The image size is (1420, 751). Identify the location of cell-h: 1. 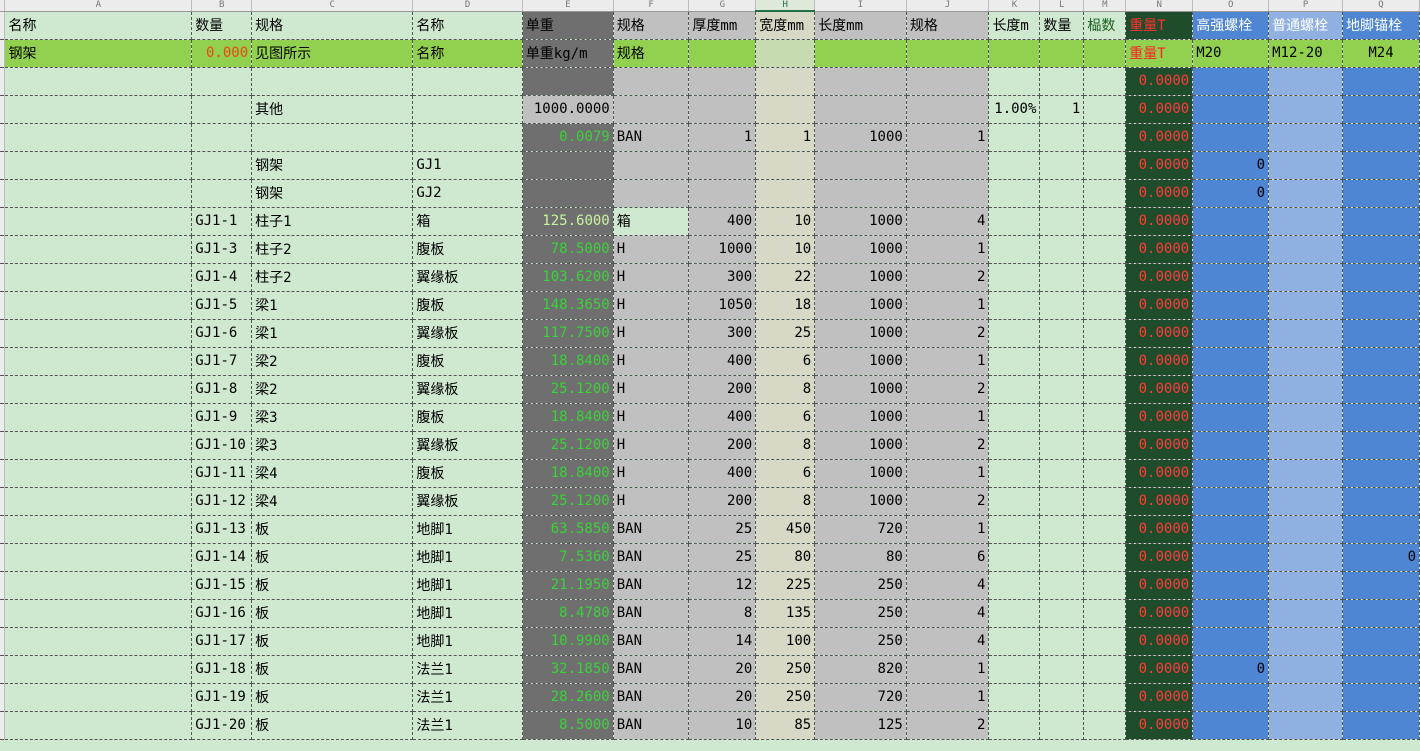
(785, 137).